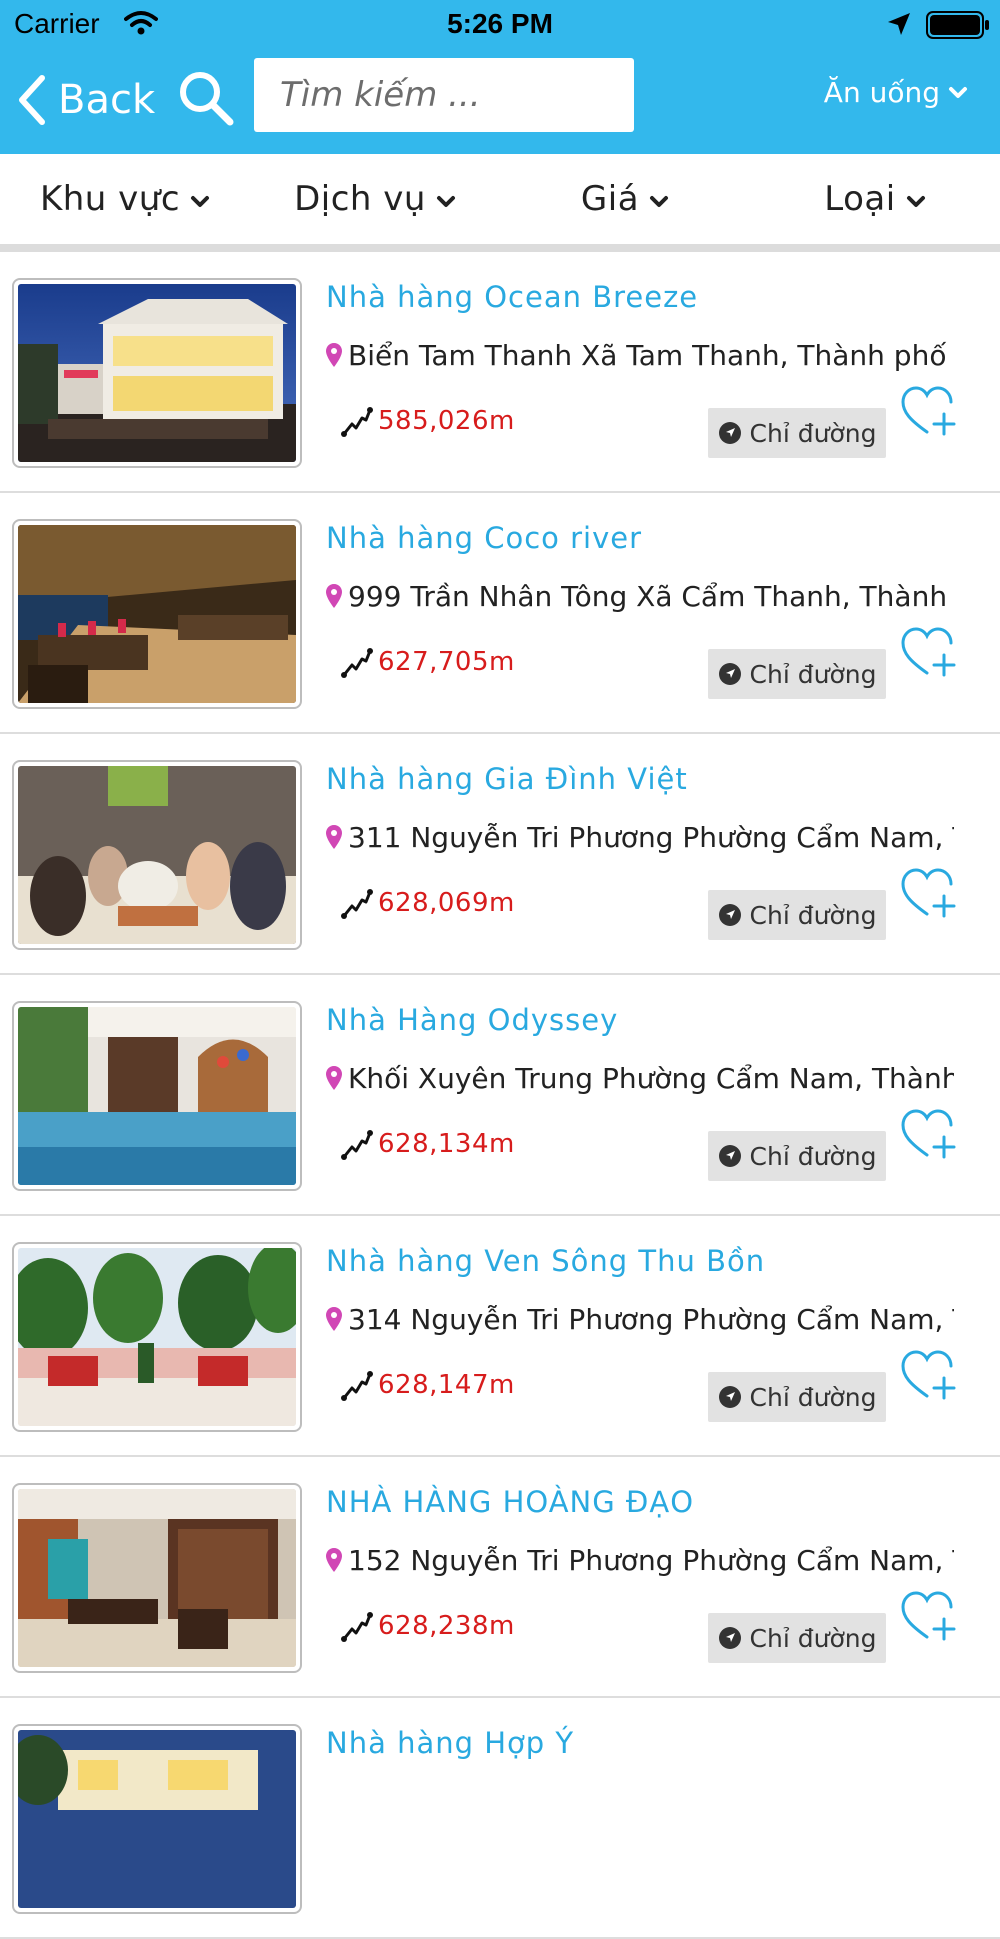  I want to click on list-item: Nhà hàng Hợp Ý, so click(500, 1818).